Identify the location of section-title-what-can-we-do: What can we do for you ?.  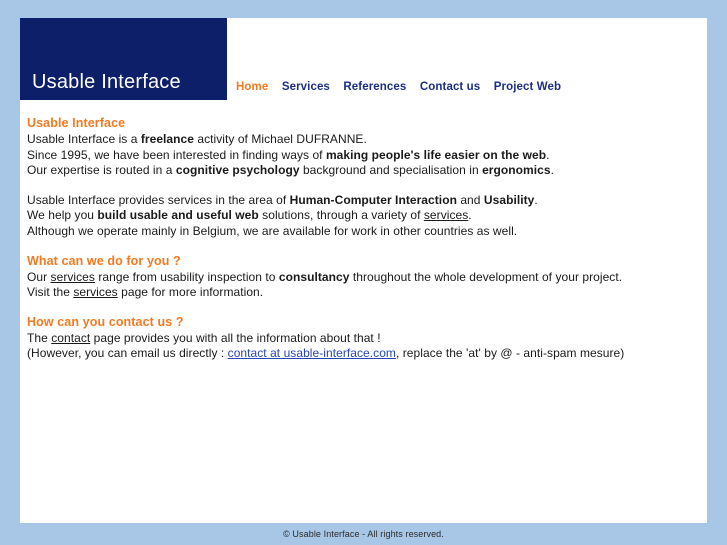
(104, 260).